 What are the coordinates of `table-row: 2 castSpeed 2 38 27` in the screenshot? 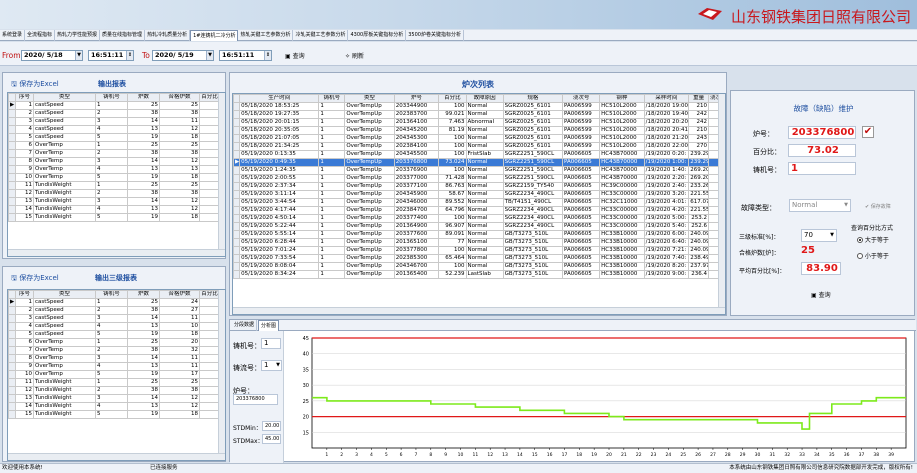 It's located at (114, 310).